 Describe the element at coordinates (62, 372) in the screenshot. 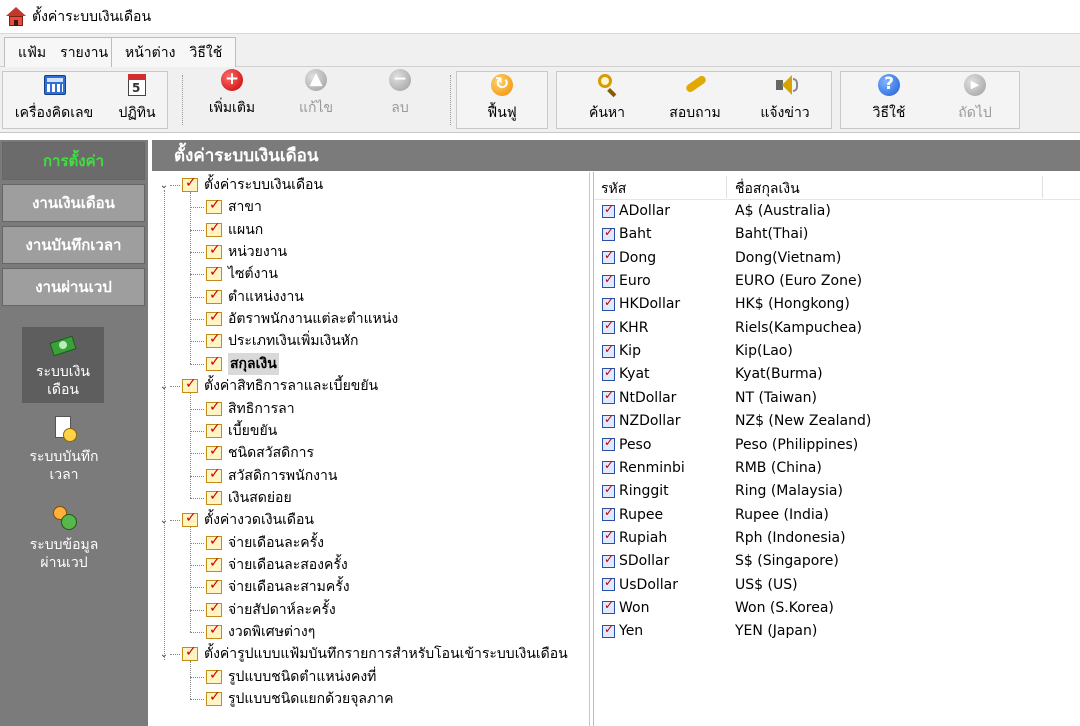

I see `module-payroll-label-1: ระบบเงิน` at that location.